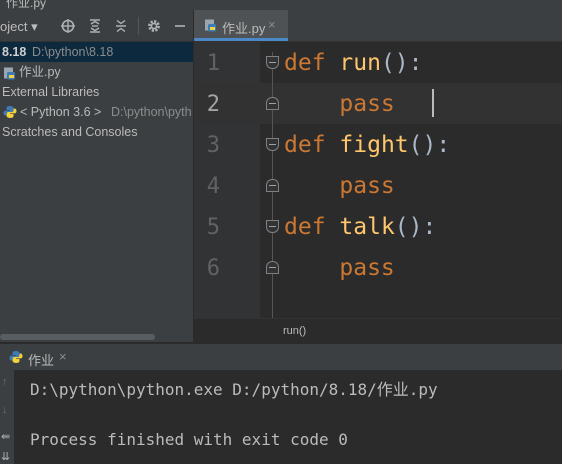  I want to click on line-number: 5, so click(213, 227).